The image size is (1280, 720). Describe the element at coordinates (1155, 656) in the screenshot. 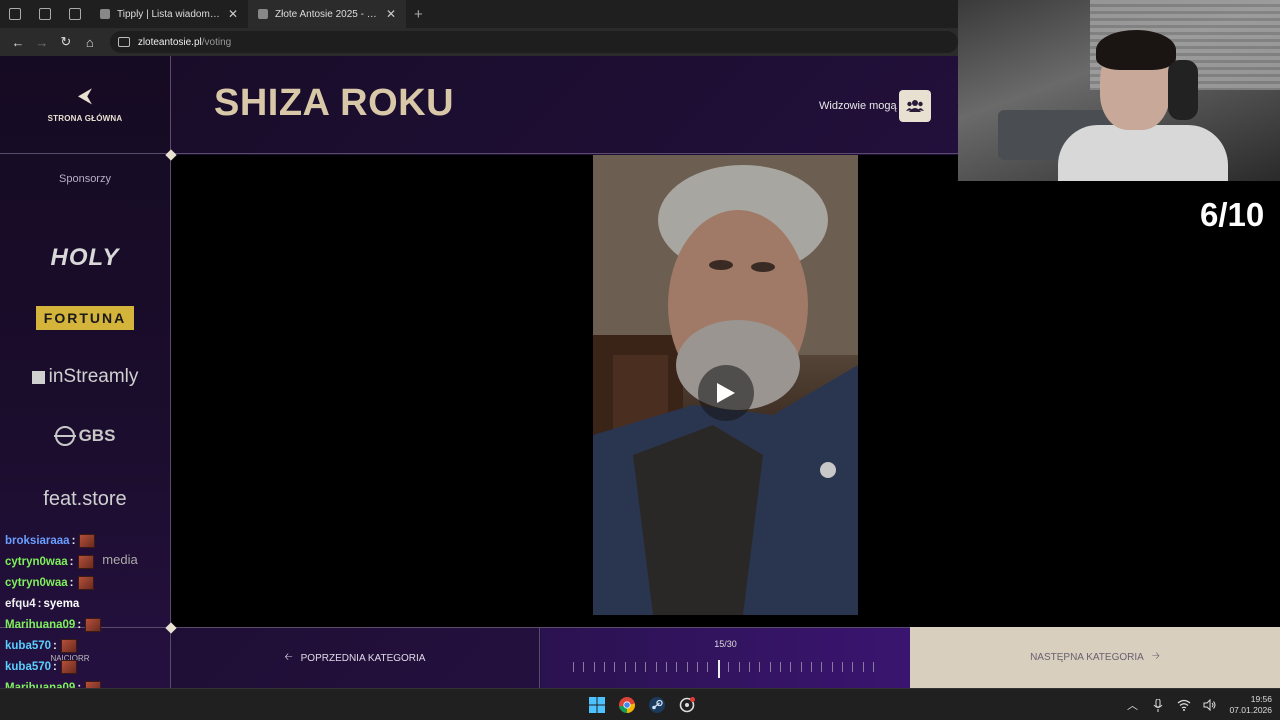

I see `arrow-right-icon: 🡢` at that location.